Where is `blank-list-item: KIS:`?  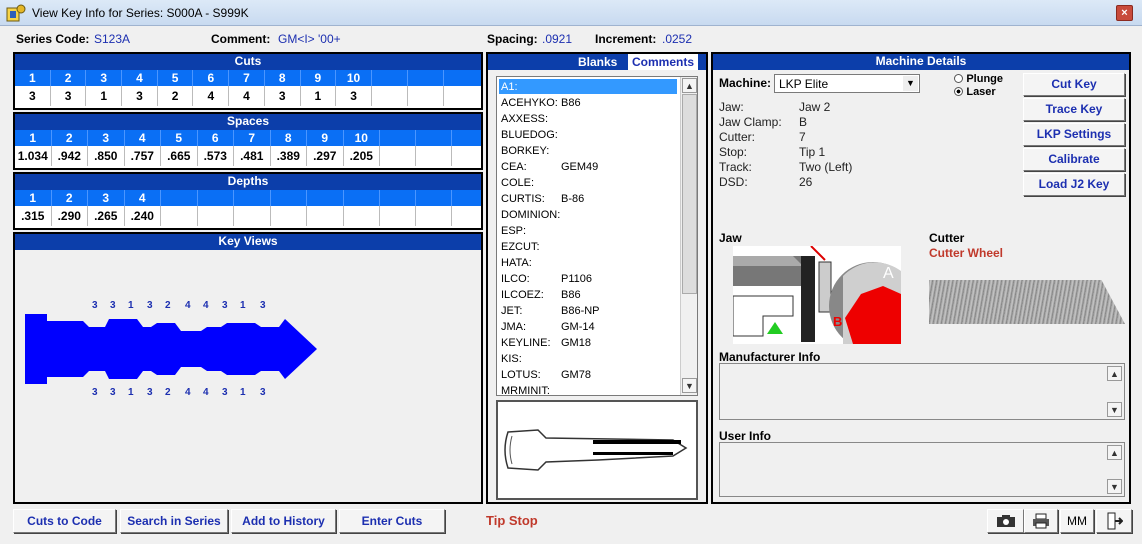 blank-list-item: KIS: is located at coordinates (588, 359).